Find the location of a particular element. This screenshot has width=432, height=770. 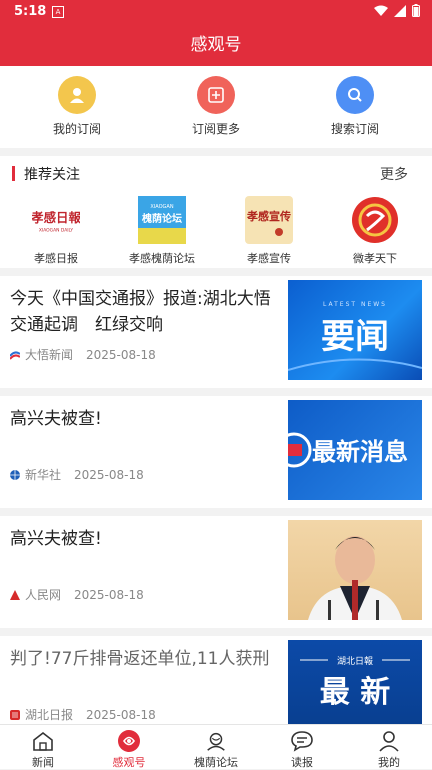

xiaogan-daily-logo: 孝感日報 XIAOGAN DAILY is located at coordinates (56, 220).